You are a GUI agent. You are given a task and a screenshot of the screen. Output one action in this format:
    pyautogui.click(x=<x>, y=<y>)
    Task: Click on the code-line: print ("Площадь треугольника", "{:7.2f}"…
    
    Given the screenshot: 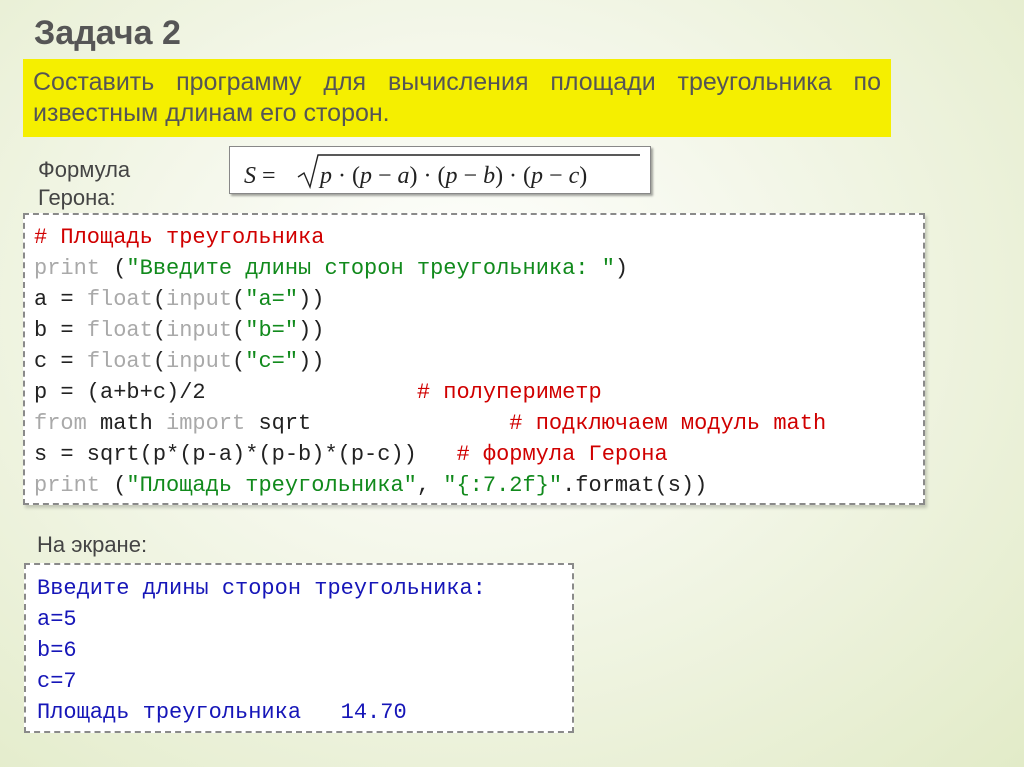 What is the action you would take?
    pyautogui.click(x=478, y=485)
    